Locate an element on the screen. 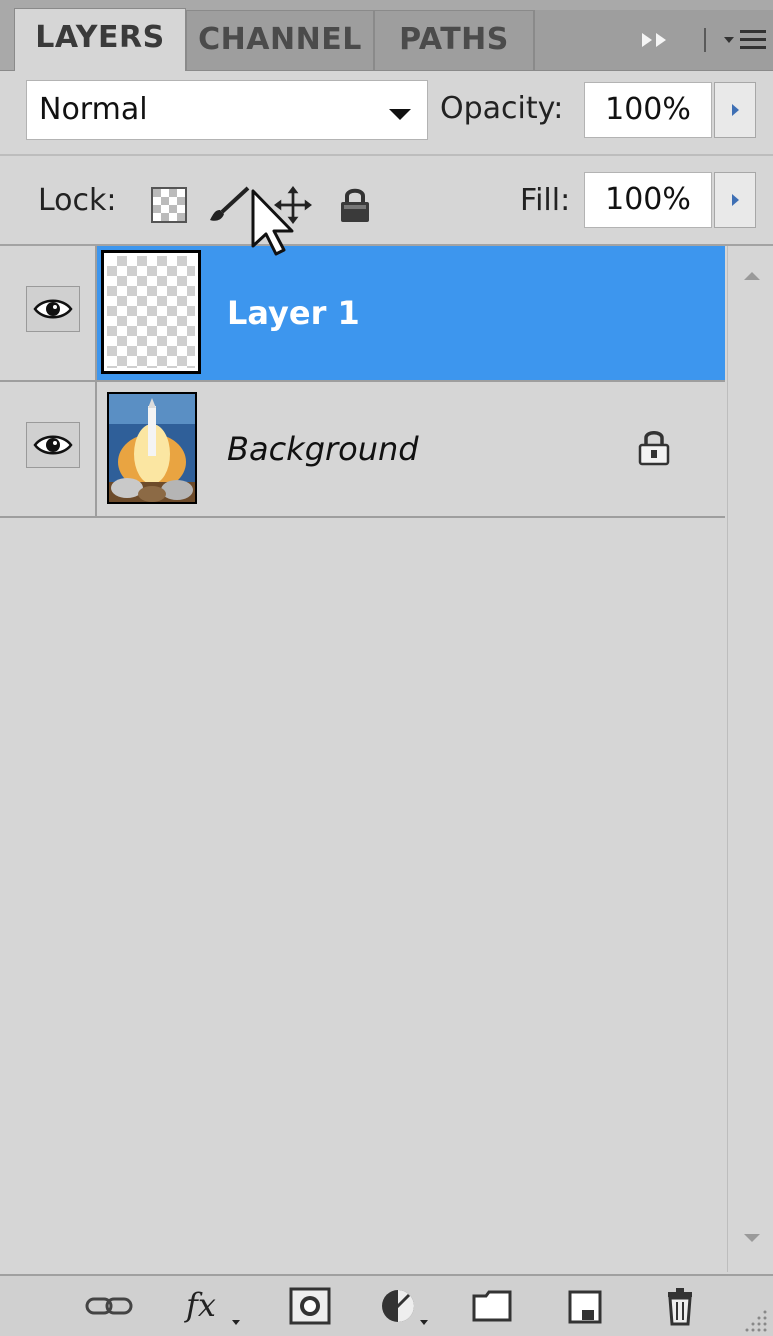 Image resolution: width=773 pixels, height=1336 pixels. fill-input: 100% is located at coordinates (648, 200).